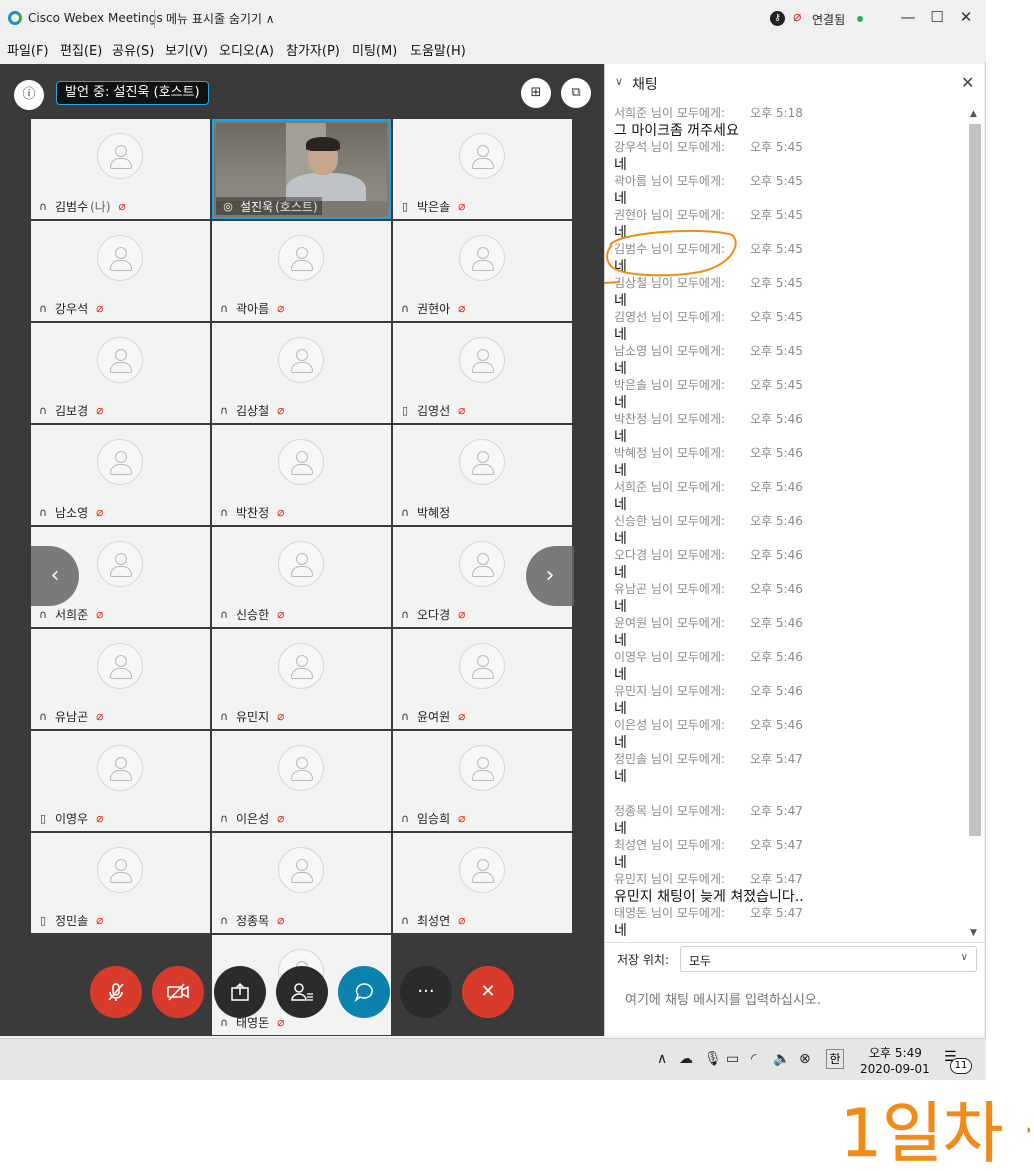 The image size is (1034, 1171). I want to click on participant-tile: ∩ 윤여원 ⌀, so click(482, 679).